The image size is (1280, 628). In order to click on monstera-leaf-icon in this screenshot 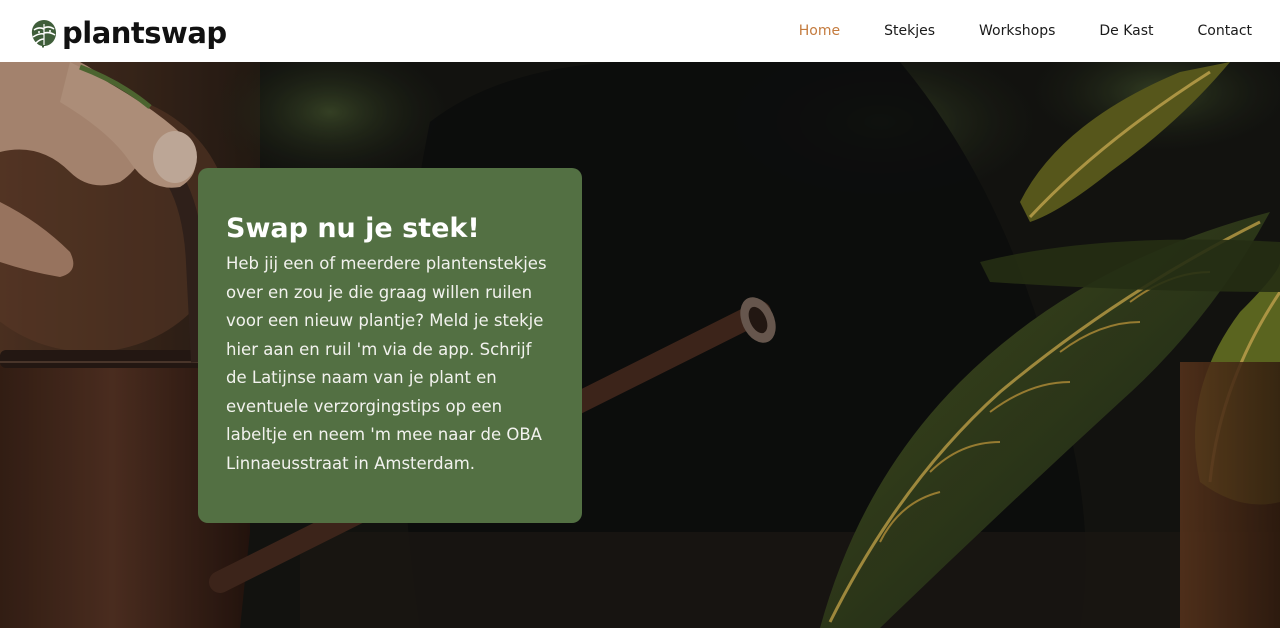, I will do `click(43, 34)`.